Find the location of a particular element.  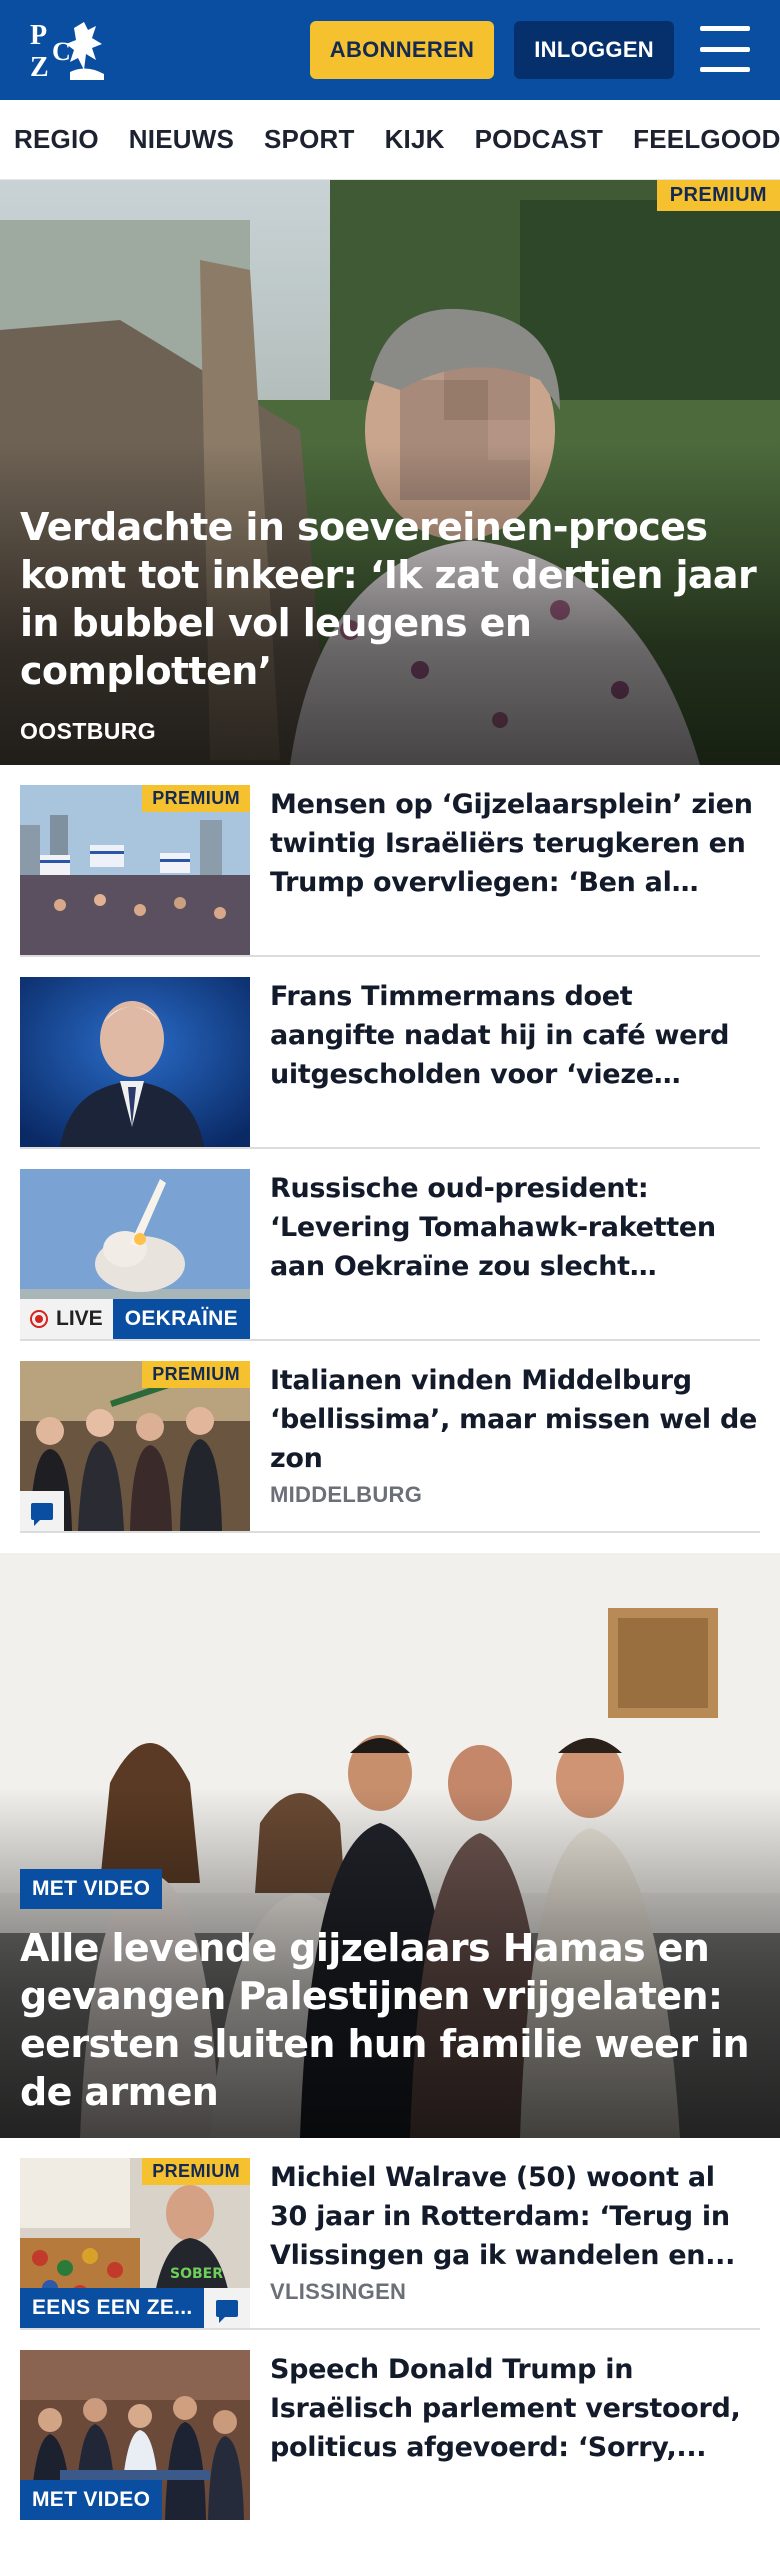

nav-item-podcast: PODCAST is located at coordinates (539, 139).